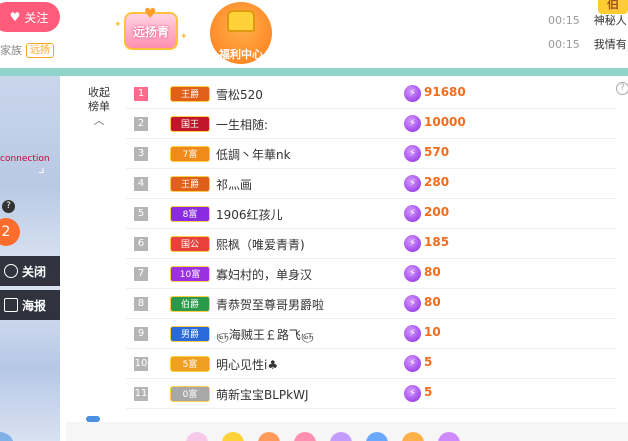 This screenshot has width=628, height=441. What do you see at coordinates (432, 302) in the screenshot?
I see `contribution-score: 80` at bounding box center [432, 302].